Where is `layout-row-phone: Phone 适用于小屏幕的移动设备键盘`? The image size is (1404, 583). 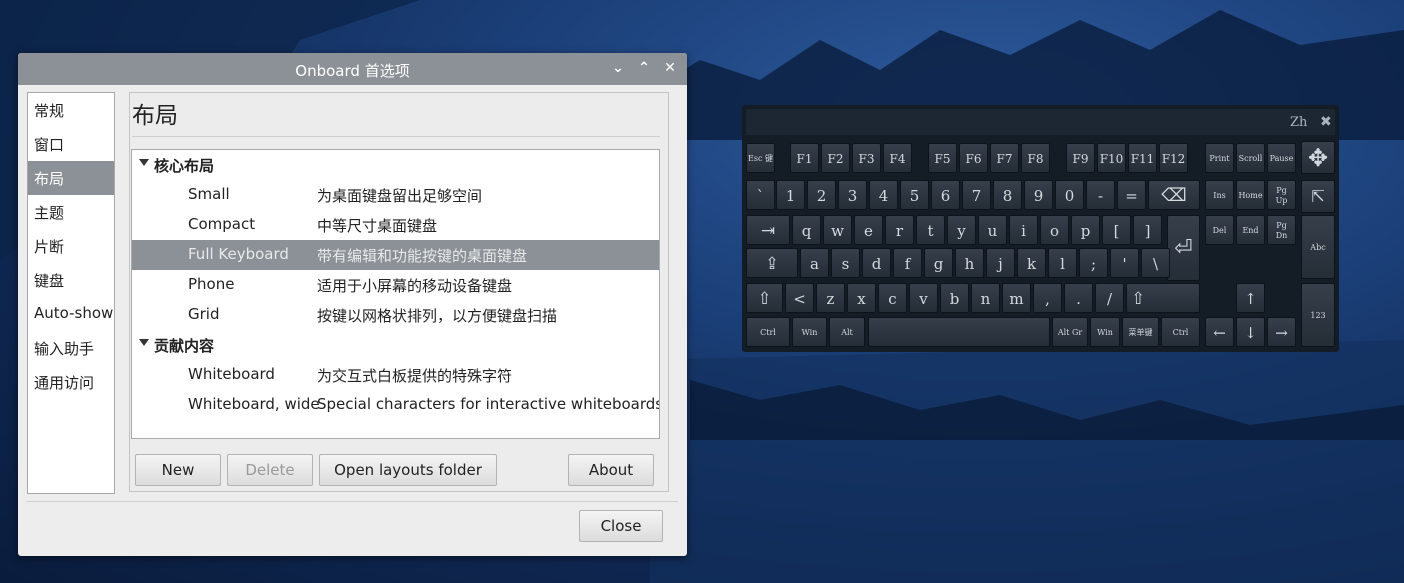
layout-row-phone: Phone 适用于小屏幕的移动设备键盘 is located at coordinates (395, 285).